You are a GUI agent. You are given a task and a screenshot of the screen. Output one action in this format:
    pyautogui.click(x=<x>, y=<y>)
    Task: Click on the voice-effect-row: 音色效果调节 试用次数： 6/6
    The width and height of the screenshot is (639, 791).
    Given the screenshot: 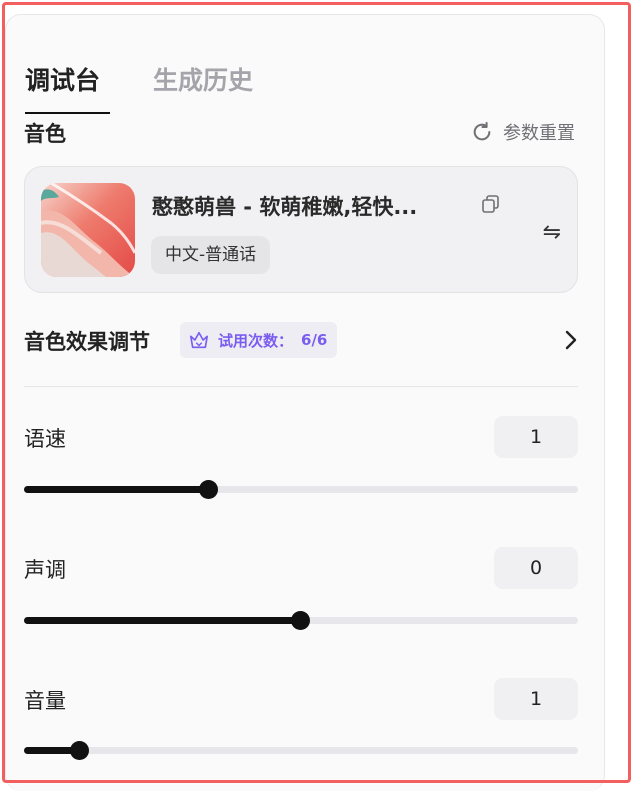 What is the action you would take?
    pyautogui.click(x=301, y=341)
    